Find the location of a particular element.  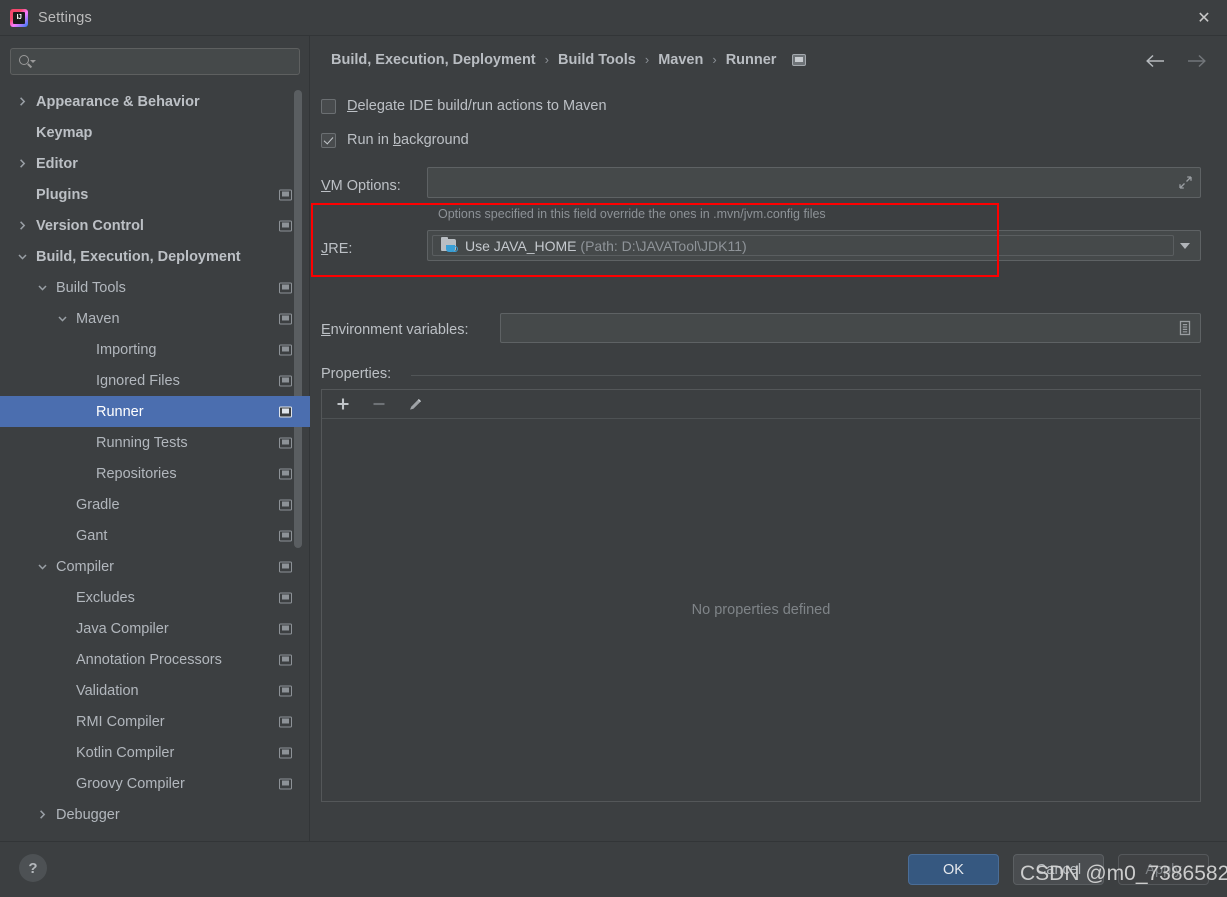

sidebar-item-label: Repositories is located at coordinates (136, 473).